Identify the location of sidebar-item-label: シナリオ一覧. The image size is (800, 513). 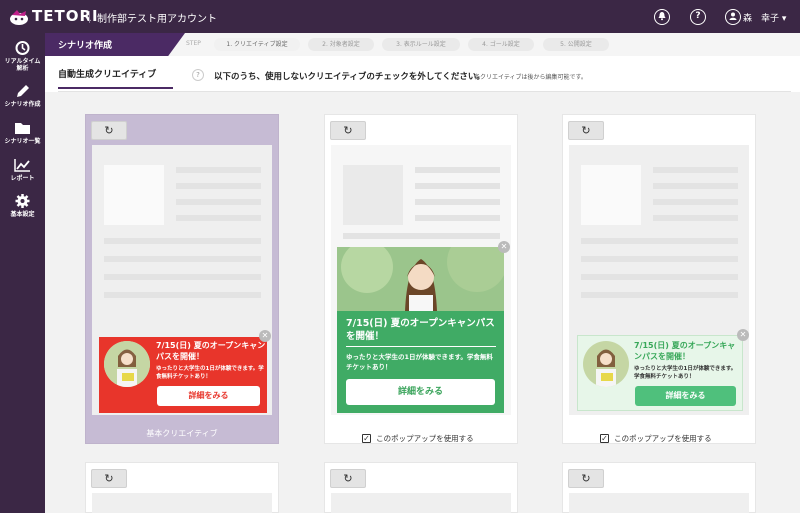
(22, 141).